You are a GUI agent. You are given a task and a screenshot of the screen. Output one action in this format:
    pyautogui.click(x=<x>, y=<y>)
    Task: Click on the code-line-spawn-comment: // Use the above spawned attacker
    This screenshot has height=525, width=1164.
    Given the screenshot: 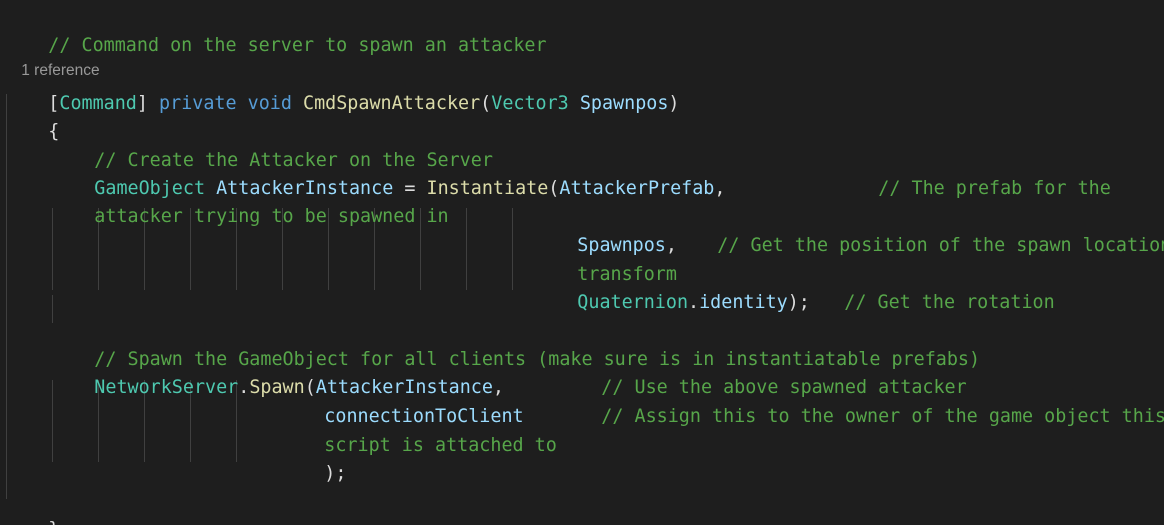 What is the action you would take?
    pyautogui.click(x=761, y=372)
    